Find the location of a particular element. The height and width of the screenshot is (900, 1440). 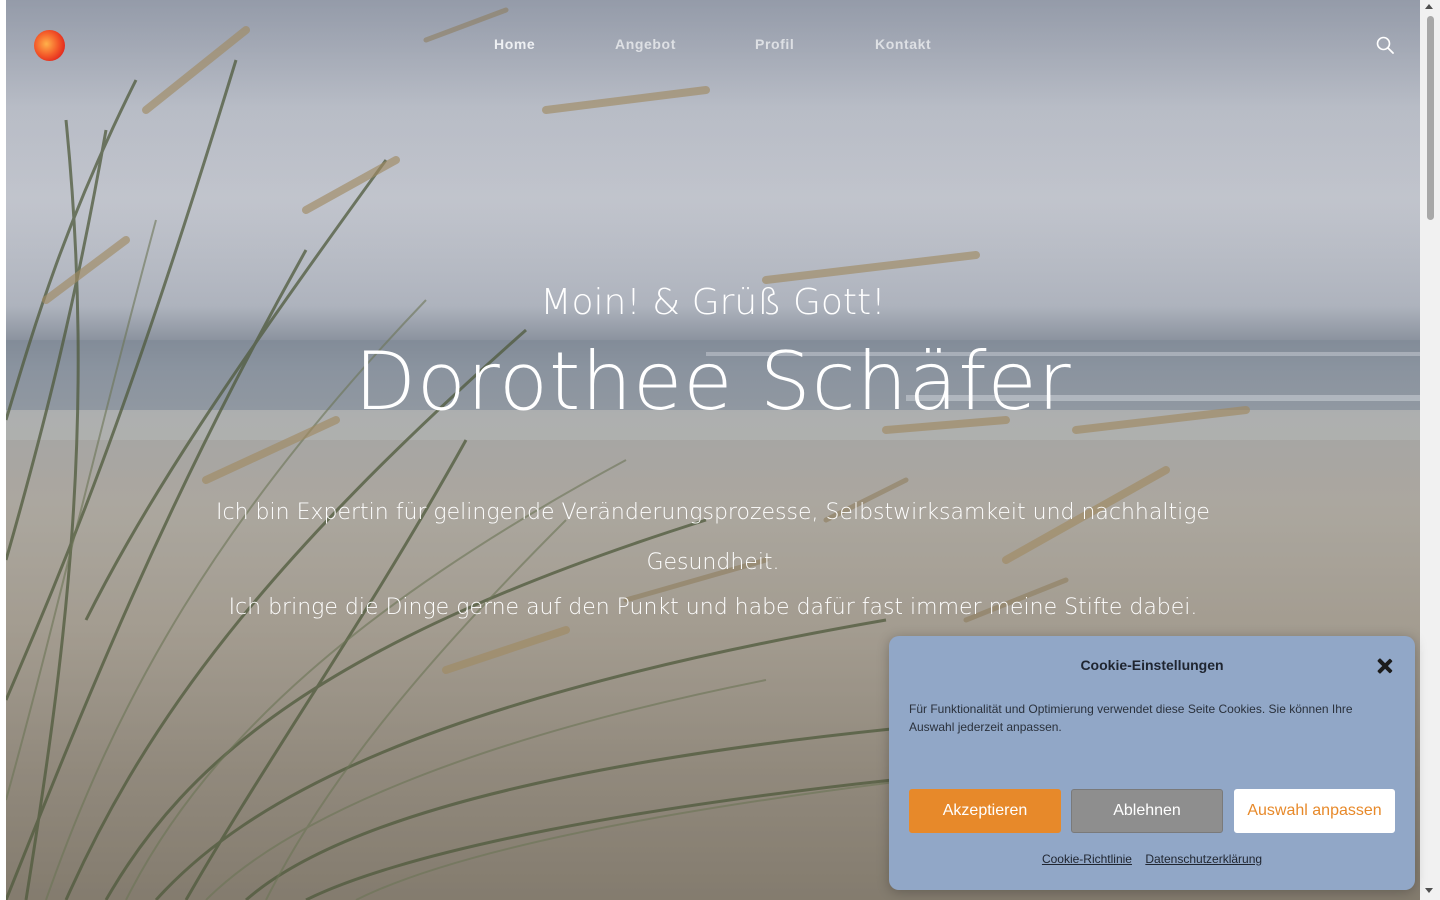

nav-angebot: Angebot is located at coordinates (645, 44).